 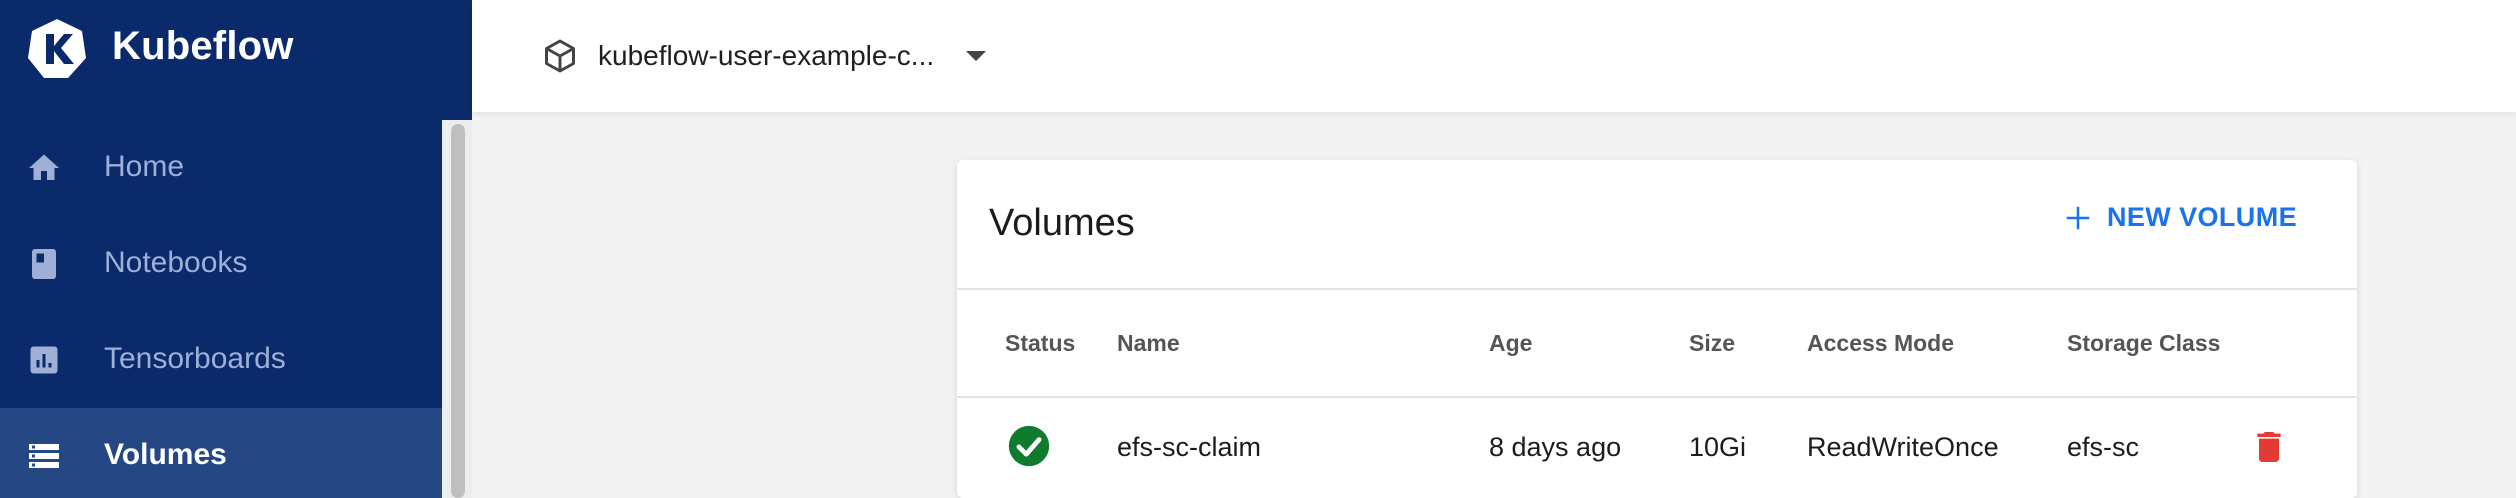 I want to click on sidebar-item-tensorboards: Tensorboards, so click(x=221, y=360).